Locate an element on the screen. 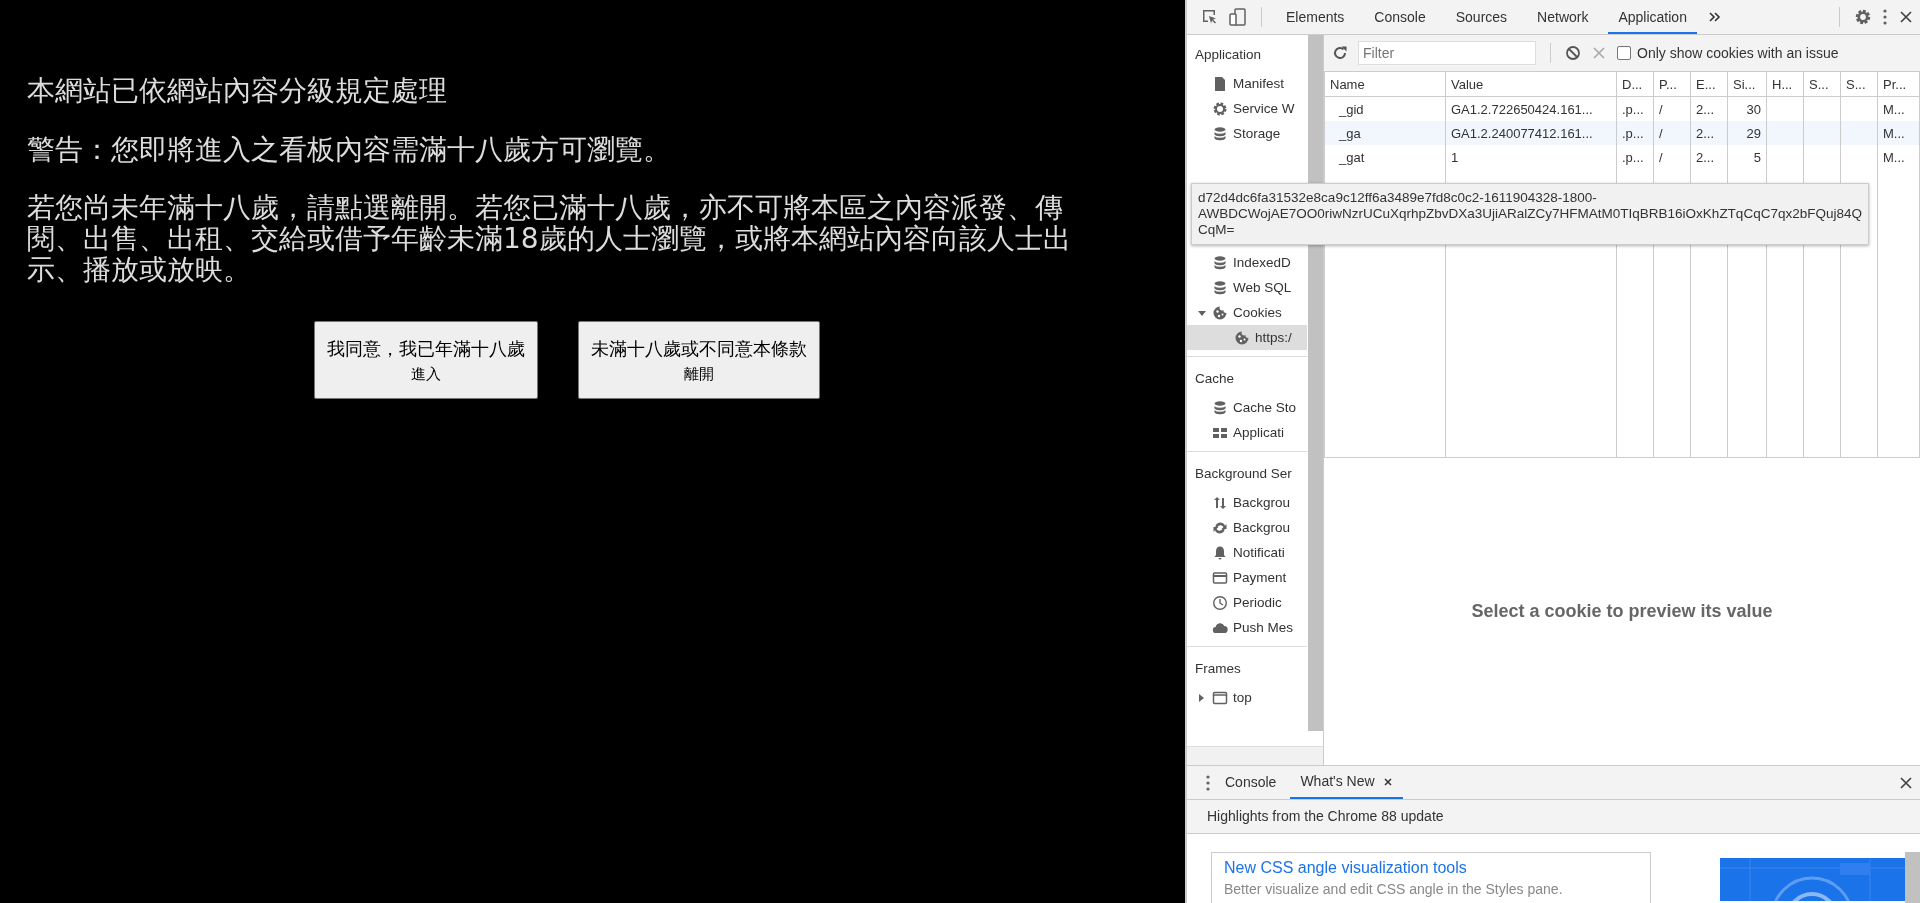 The height and width of the screenshot is (903, 1920). sidebar-section-title: Background Ser is located at coordinates (1243, 474).